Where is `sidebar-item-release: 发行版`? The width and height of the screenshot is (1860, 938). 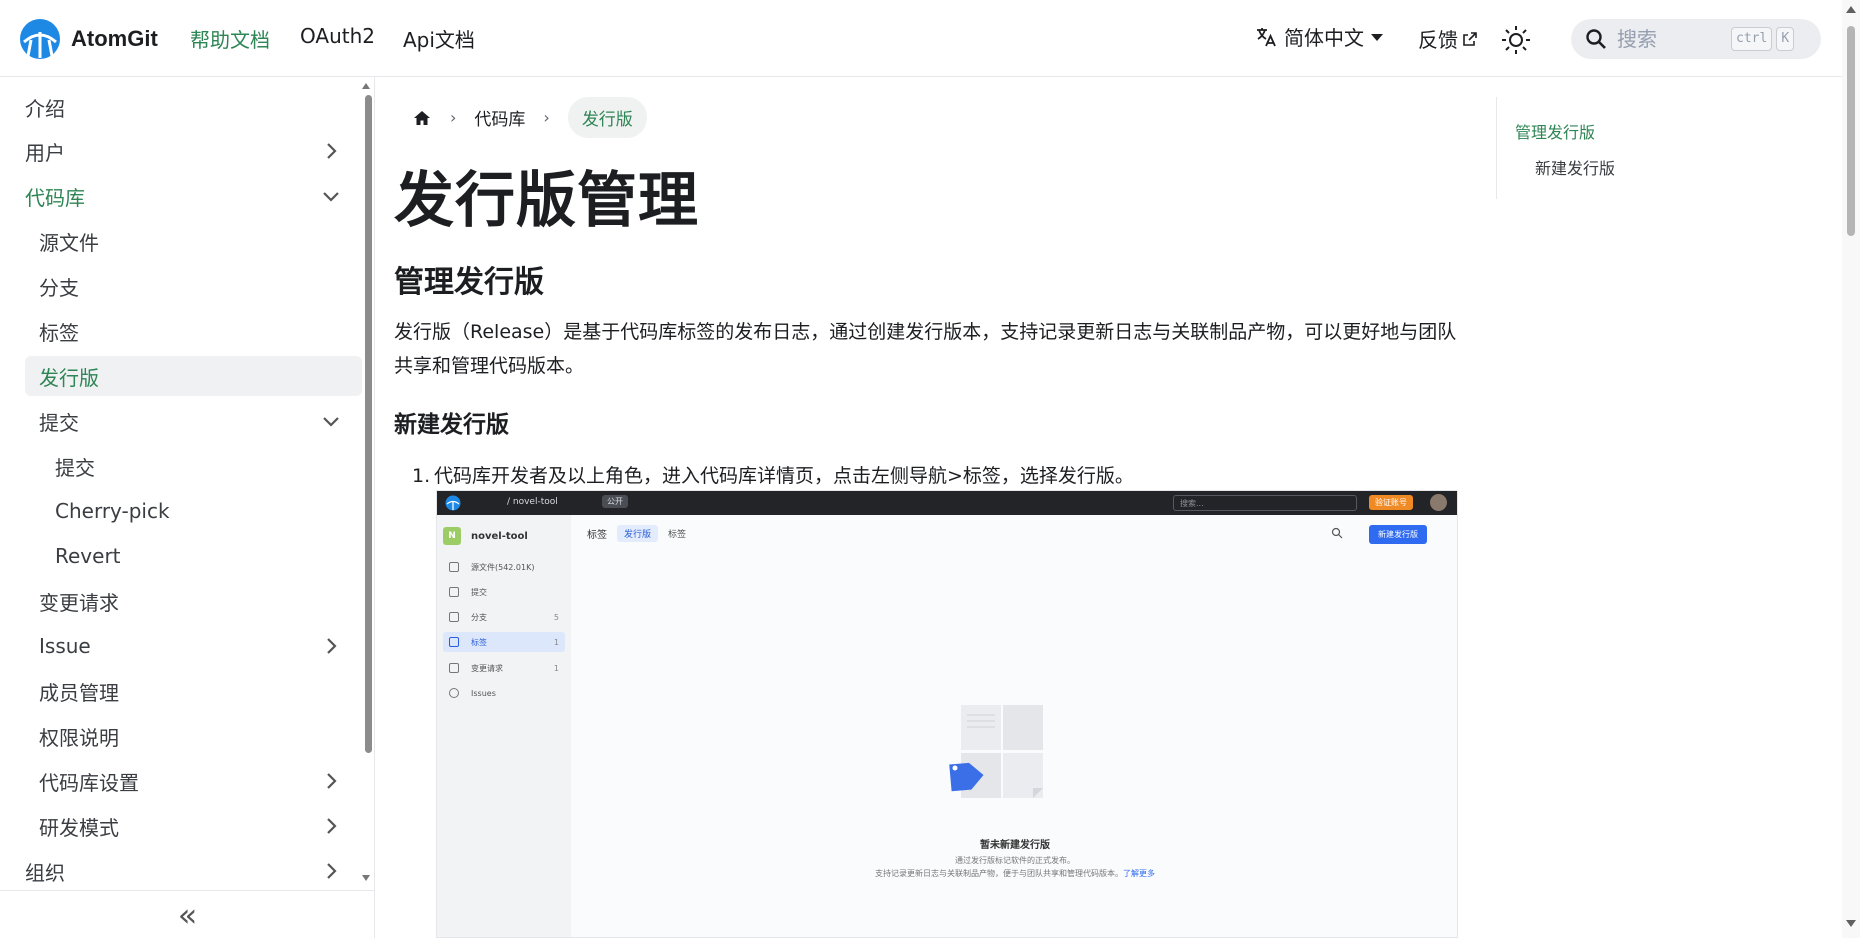 sidebar-item-release: 发行版 is located at coordinates (193, 376).